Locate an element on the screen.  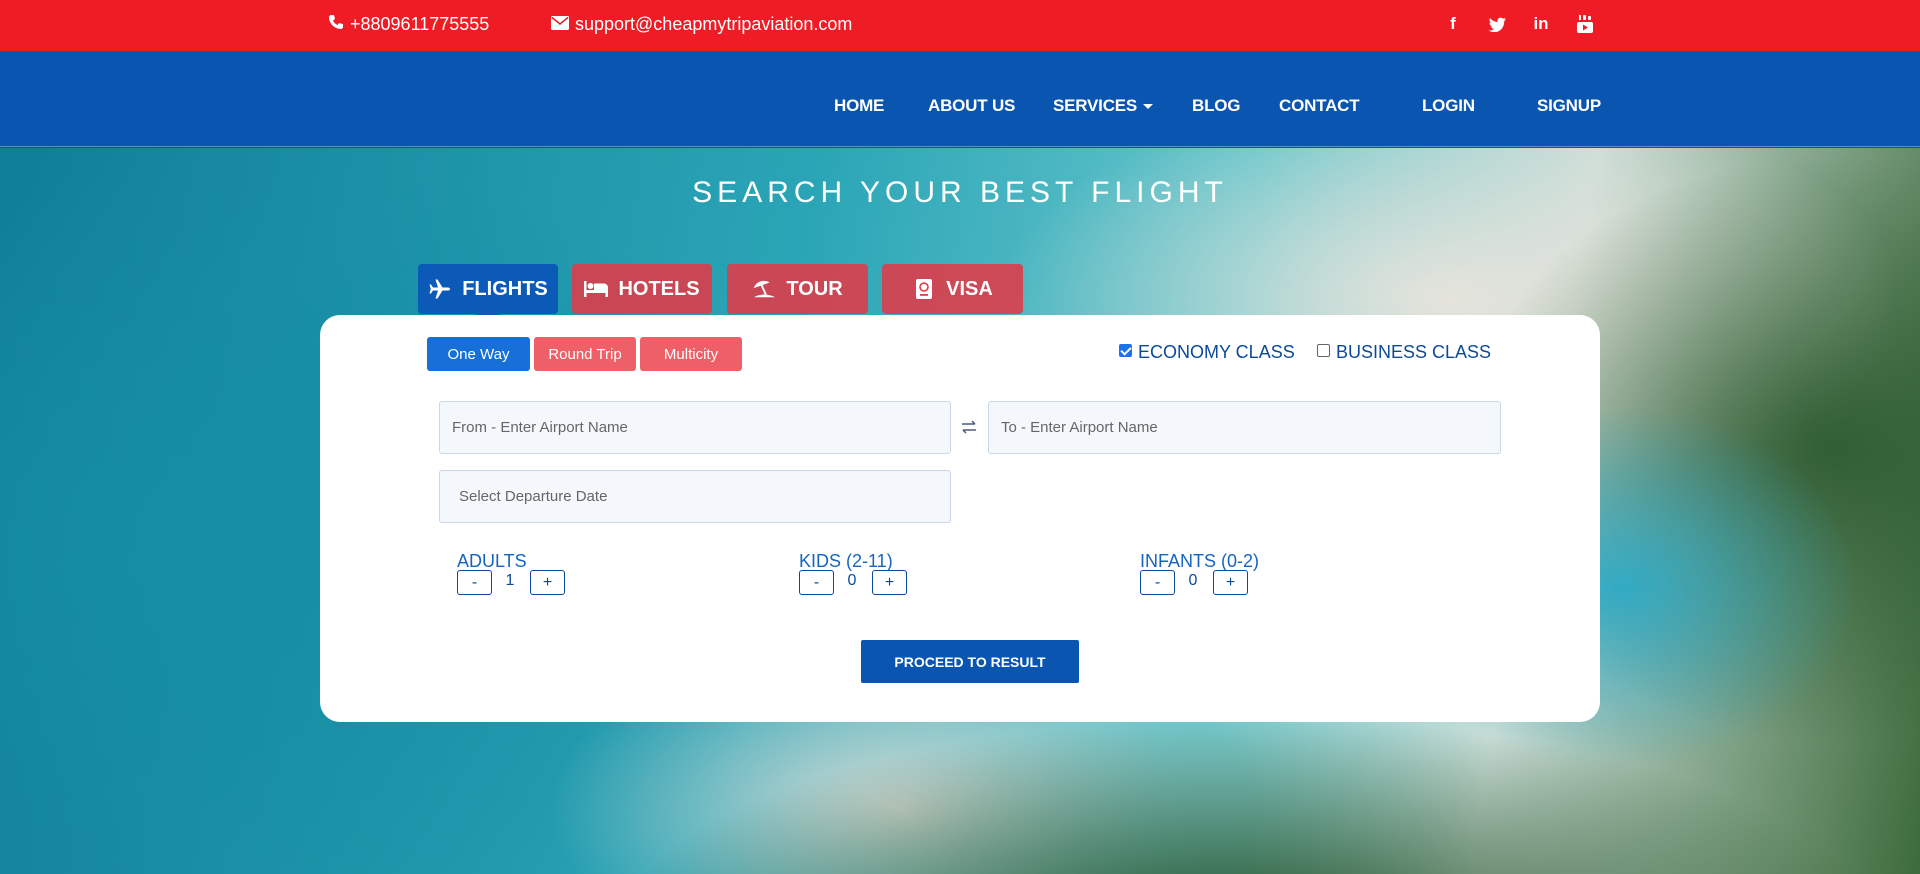
infants-count: 0 is located at coordinates (1193, 580).